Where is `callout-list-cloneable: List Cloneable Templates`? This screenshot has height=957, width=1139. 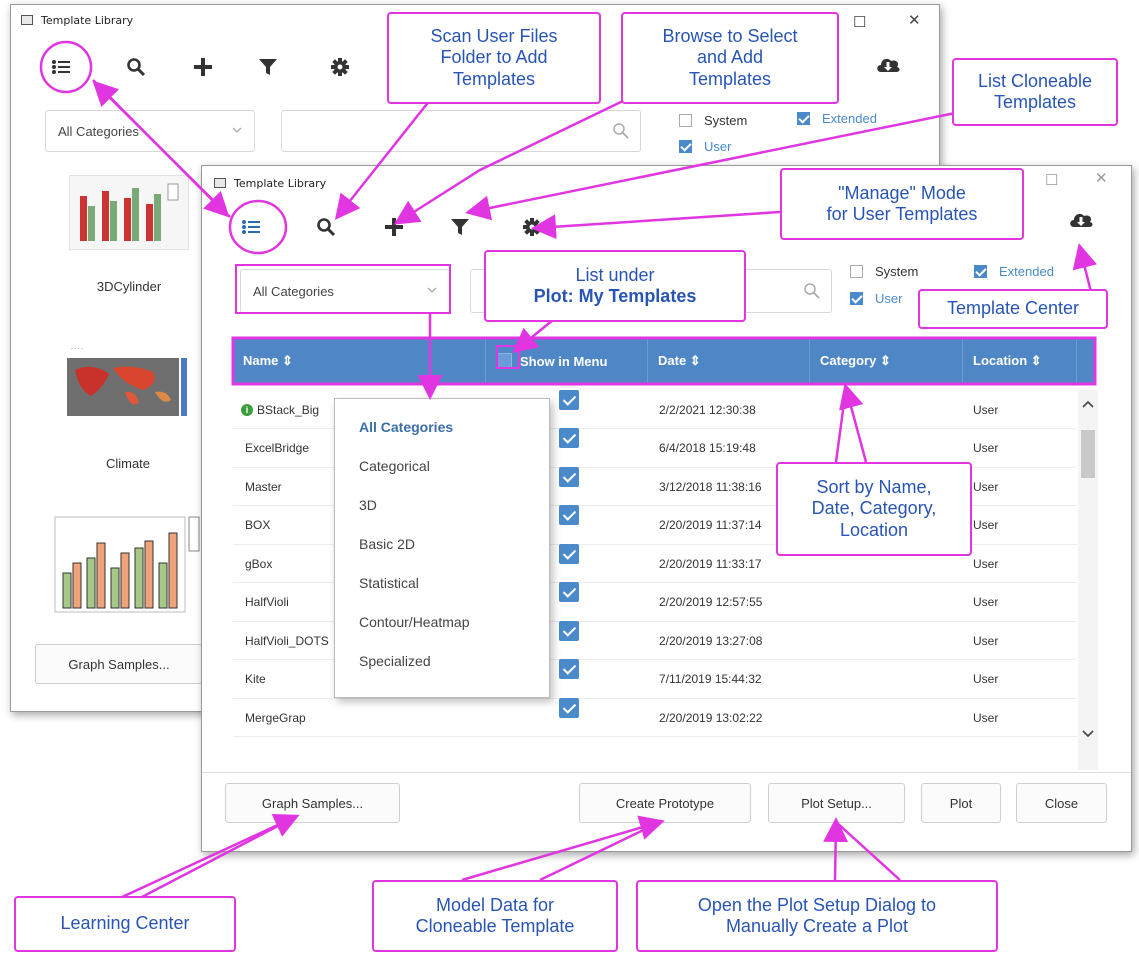 callout-list-cloneable: List Cloneable Templates is located at coordinates (1035, 92).